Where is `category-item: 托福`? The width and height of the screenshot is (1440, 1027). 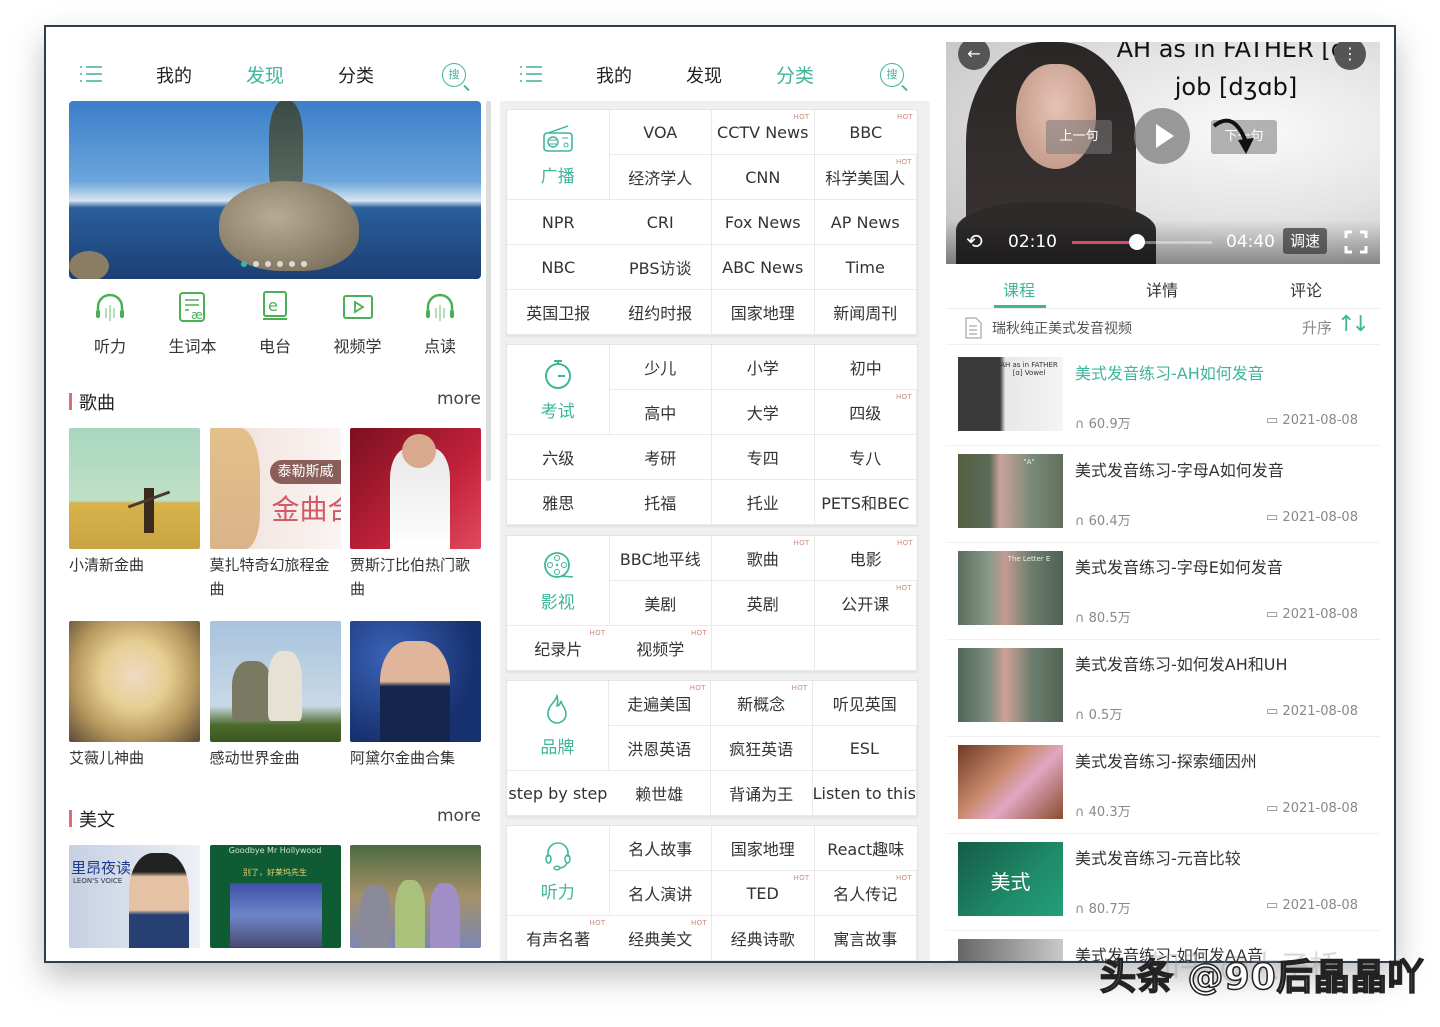 category-item: 托福 is located at coordinates (660, 502).